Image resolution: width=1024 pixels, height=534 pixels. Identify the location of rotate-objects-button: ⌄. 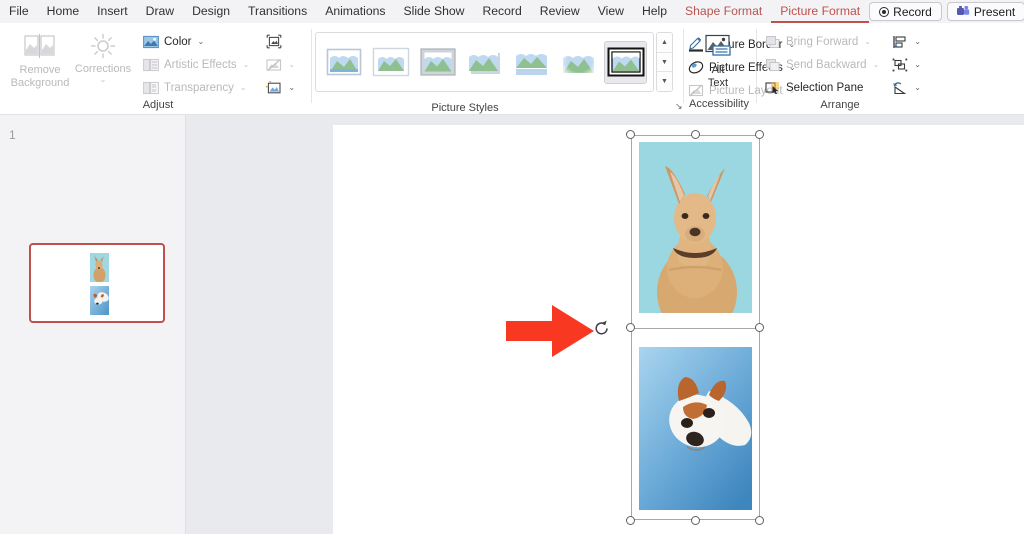
(906, 87).